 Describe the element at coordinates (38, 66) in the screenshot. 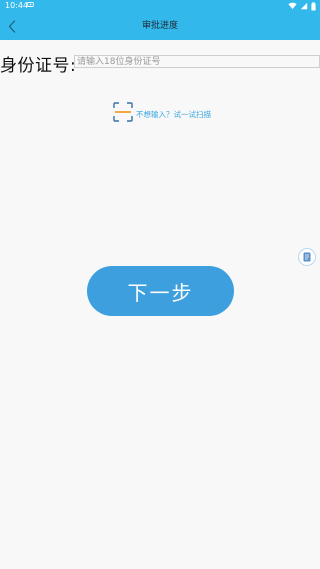

I see `id-number-label: 身份证号:` at that location.